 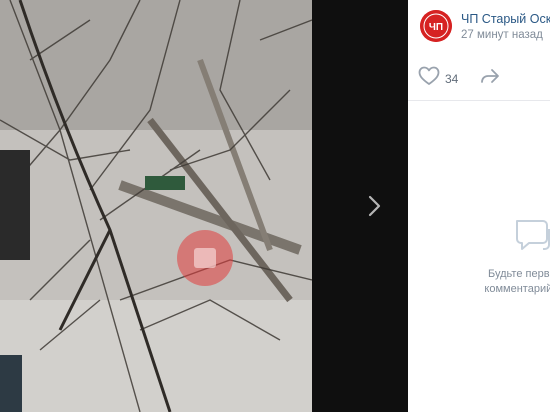 I want to click on group-logo: ЧП, so click(x=436, y=26).